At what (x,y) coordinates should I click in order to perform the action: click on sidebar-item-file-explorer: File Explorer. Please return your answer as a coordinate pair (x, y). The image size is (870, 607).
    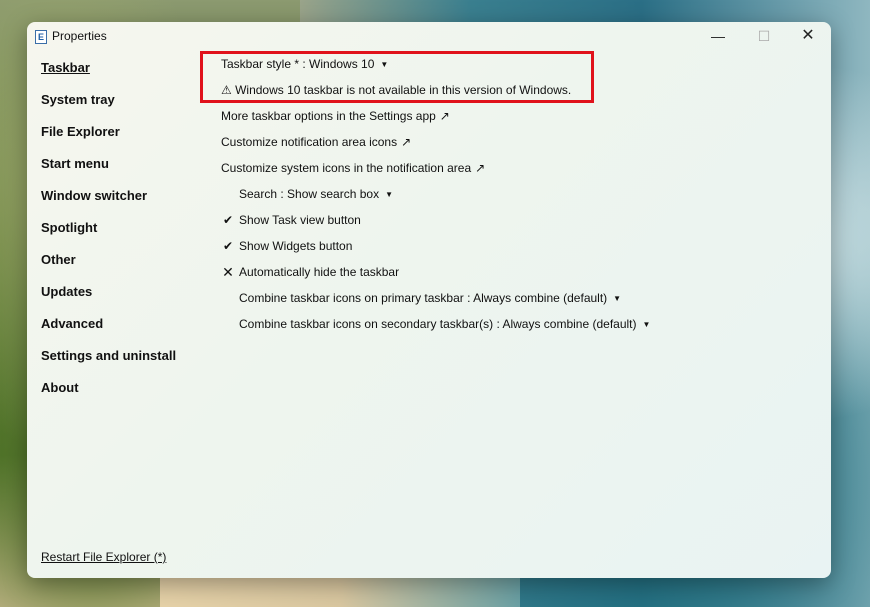
    Looking at the image, I should click on (80, 131).